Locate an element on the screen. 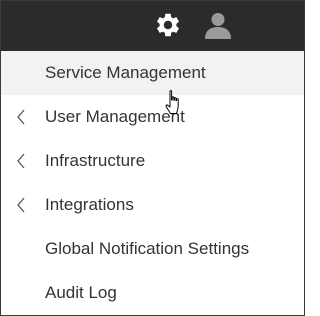 The width and height of the screenshot is (320, 316). user-icon is located at coordinates (218, 25).